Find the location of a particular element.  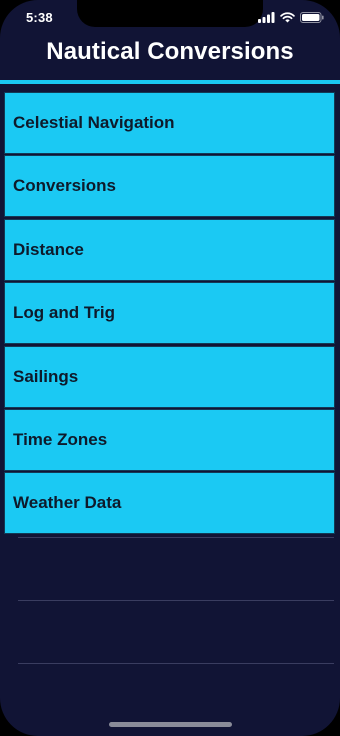

menu-item-label: Celestial Navigation is located at coordinates (94, 122).